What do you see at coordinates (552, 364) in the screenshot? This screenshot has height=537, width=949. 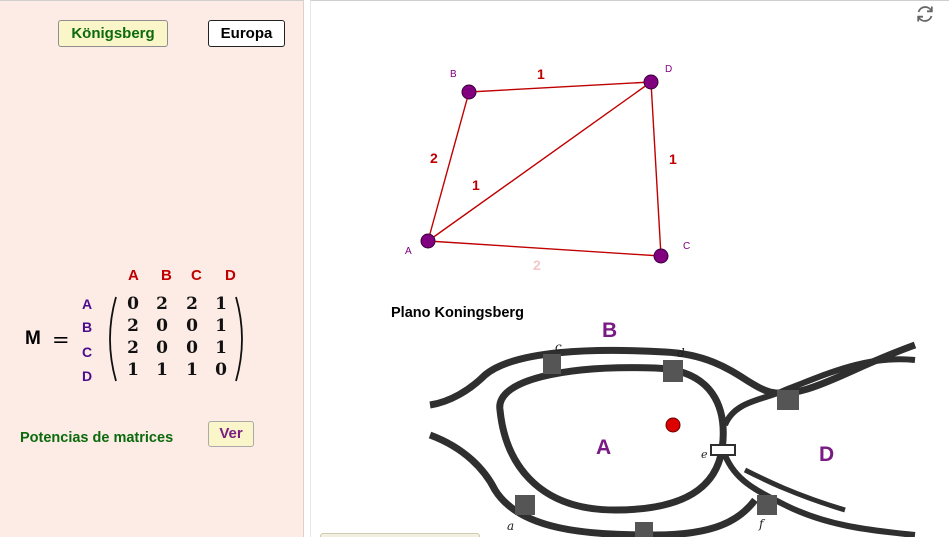 I see `bridge-c` at bounding box center [552, 364].